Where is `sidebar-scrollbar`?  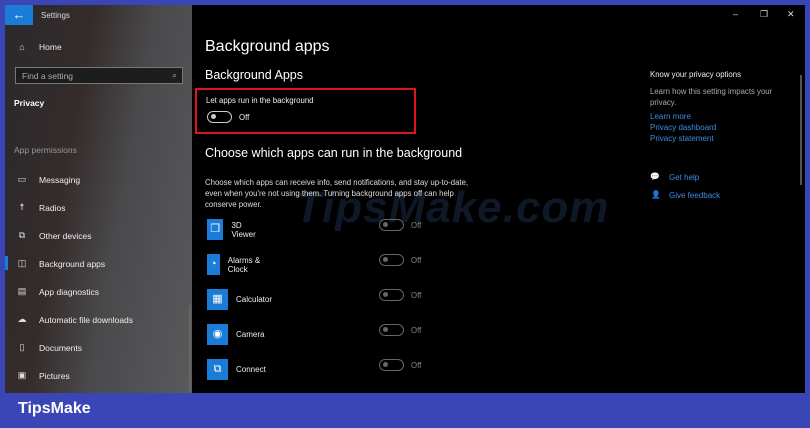 sidebar-scrollbar is located at coordinates (190, 349).